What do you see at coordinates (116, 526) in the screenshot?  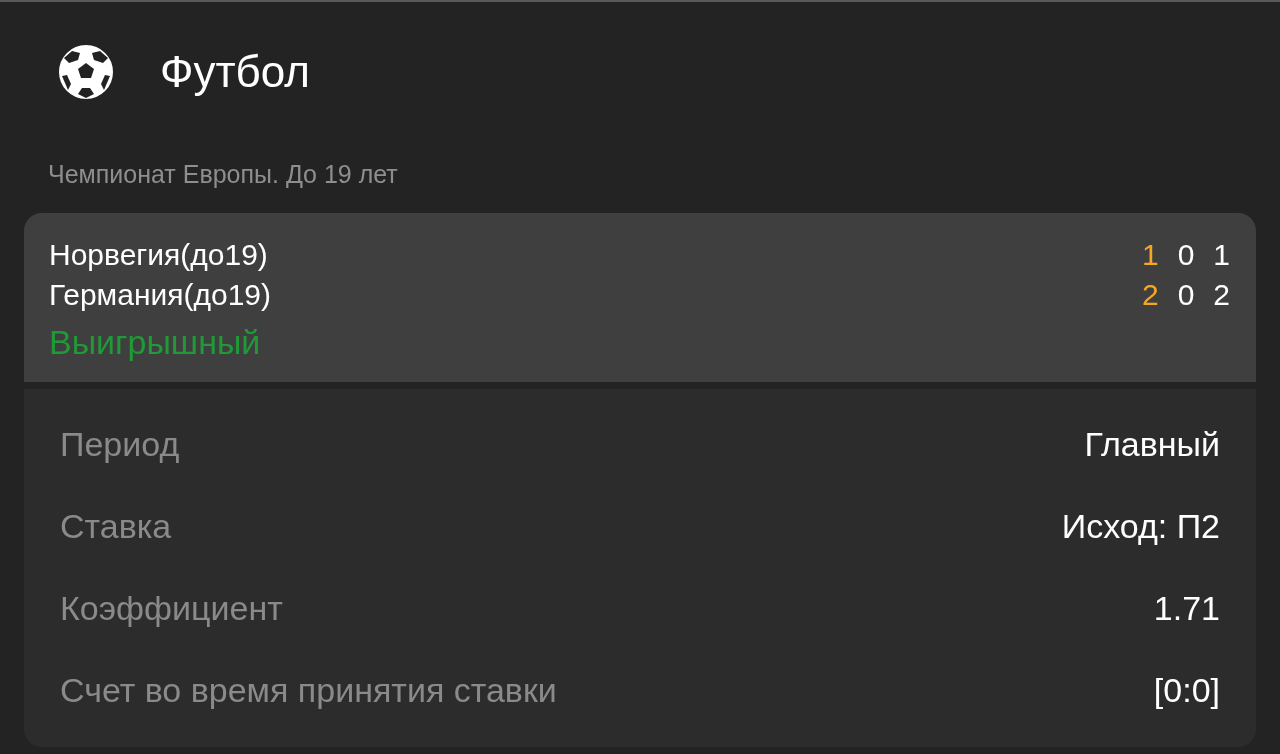 I see `detail-label: Ставка` at bounding box center [116, 526].